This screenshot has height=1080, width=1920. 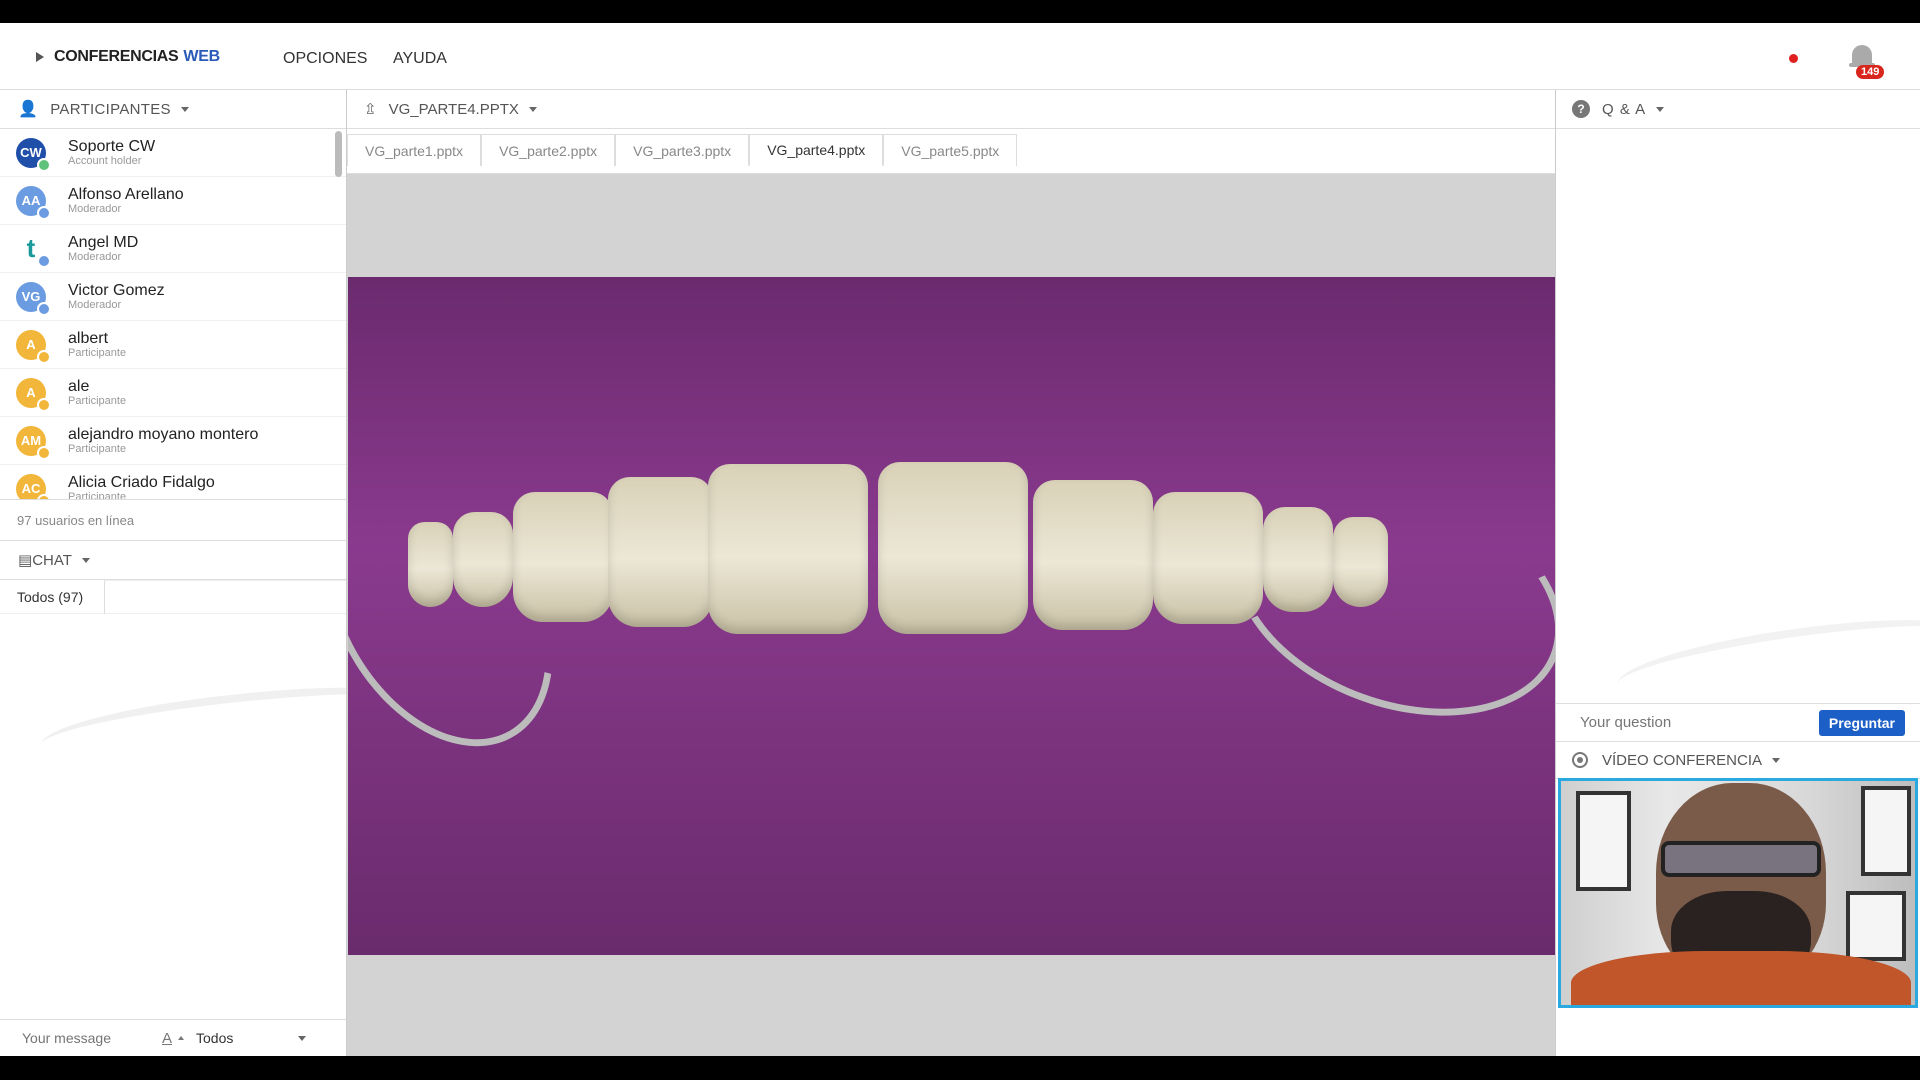 I want to click on participant-name: albert, so click(x=88, y=338).